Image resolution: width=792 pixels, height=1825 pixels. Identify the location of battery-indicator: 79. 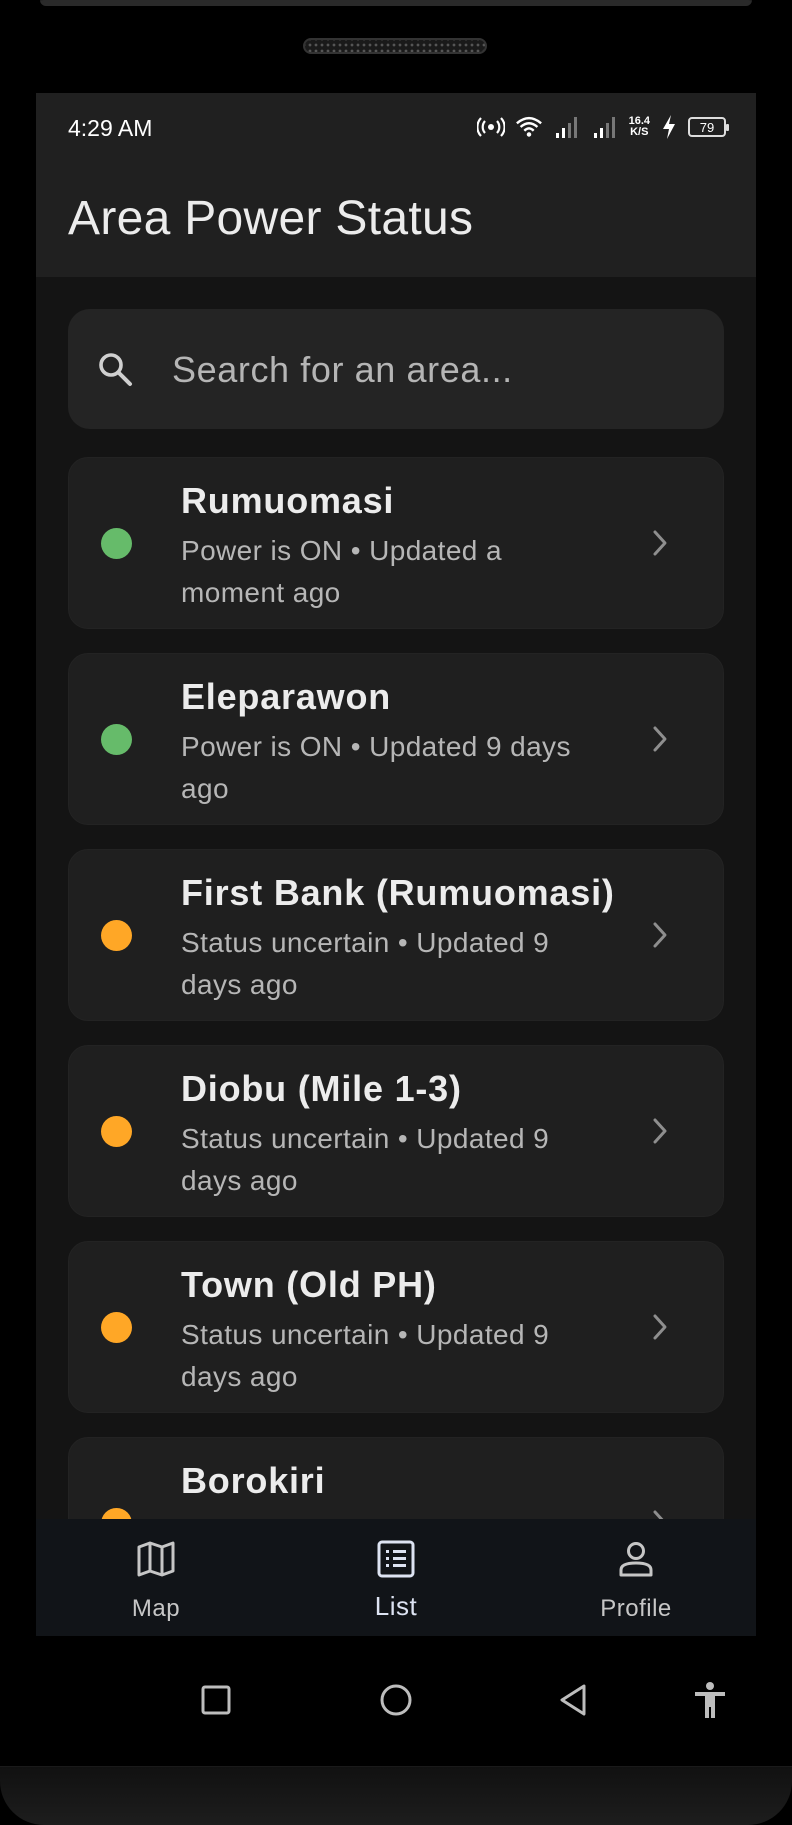
(708, 127).